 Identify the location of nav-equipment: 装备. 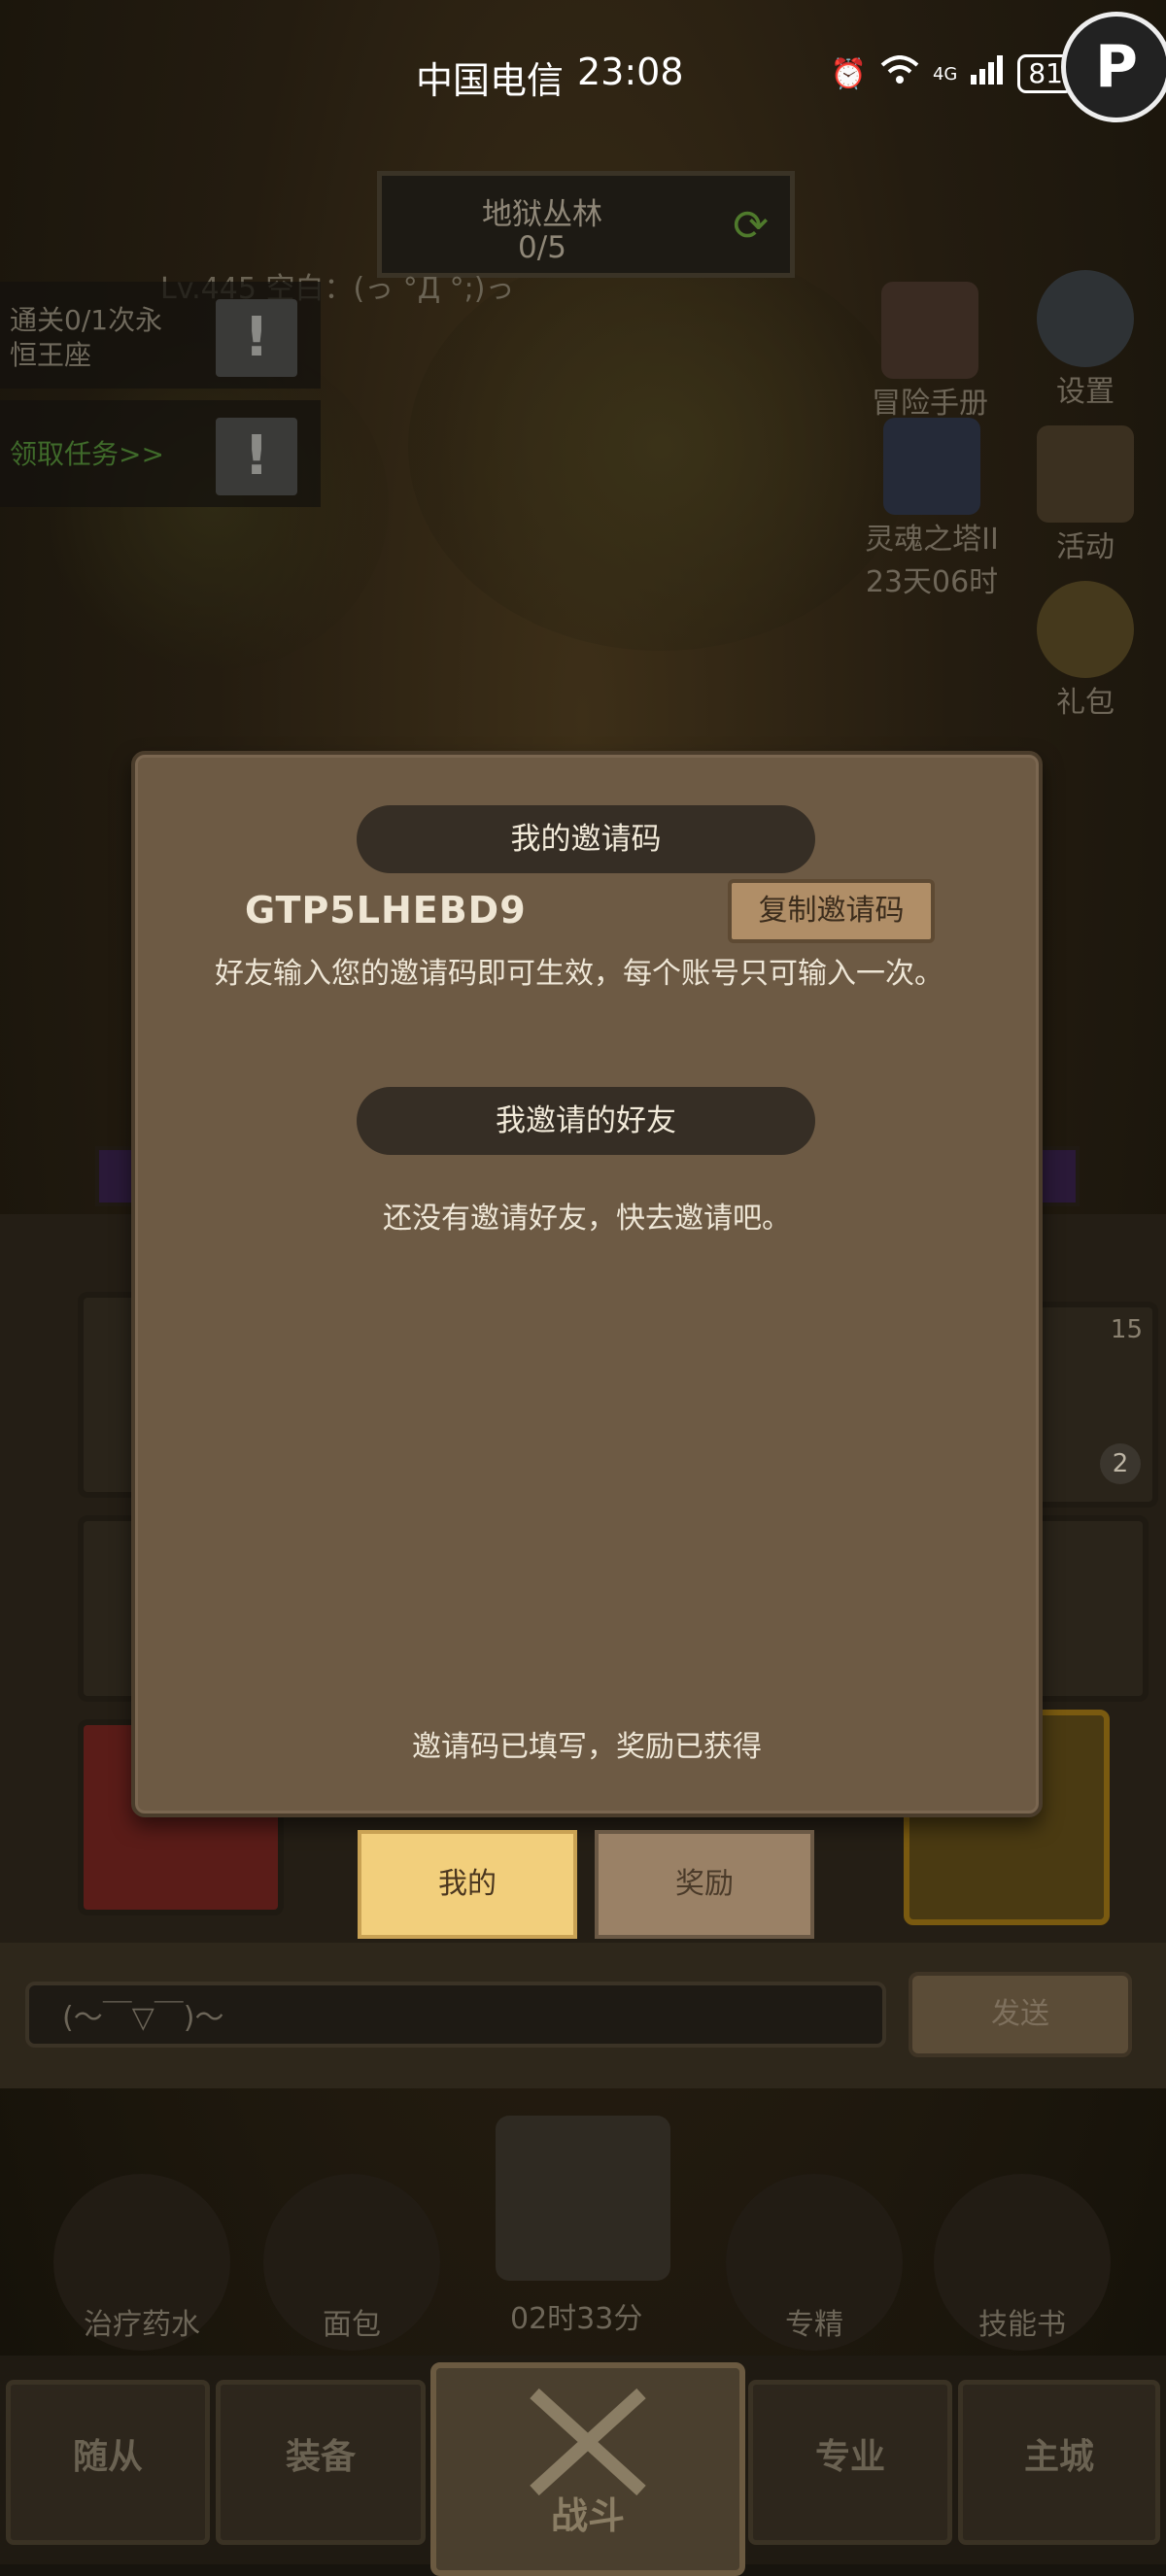
(321, 2462).